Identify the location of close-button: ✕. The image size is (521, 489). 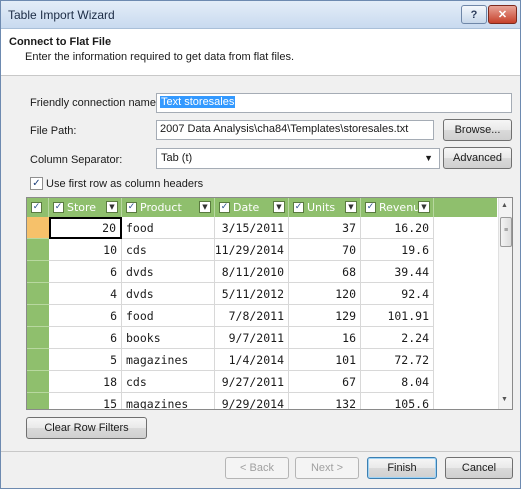
(502, 14).